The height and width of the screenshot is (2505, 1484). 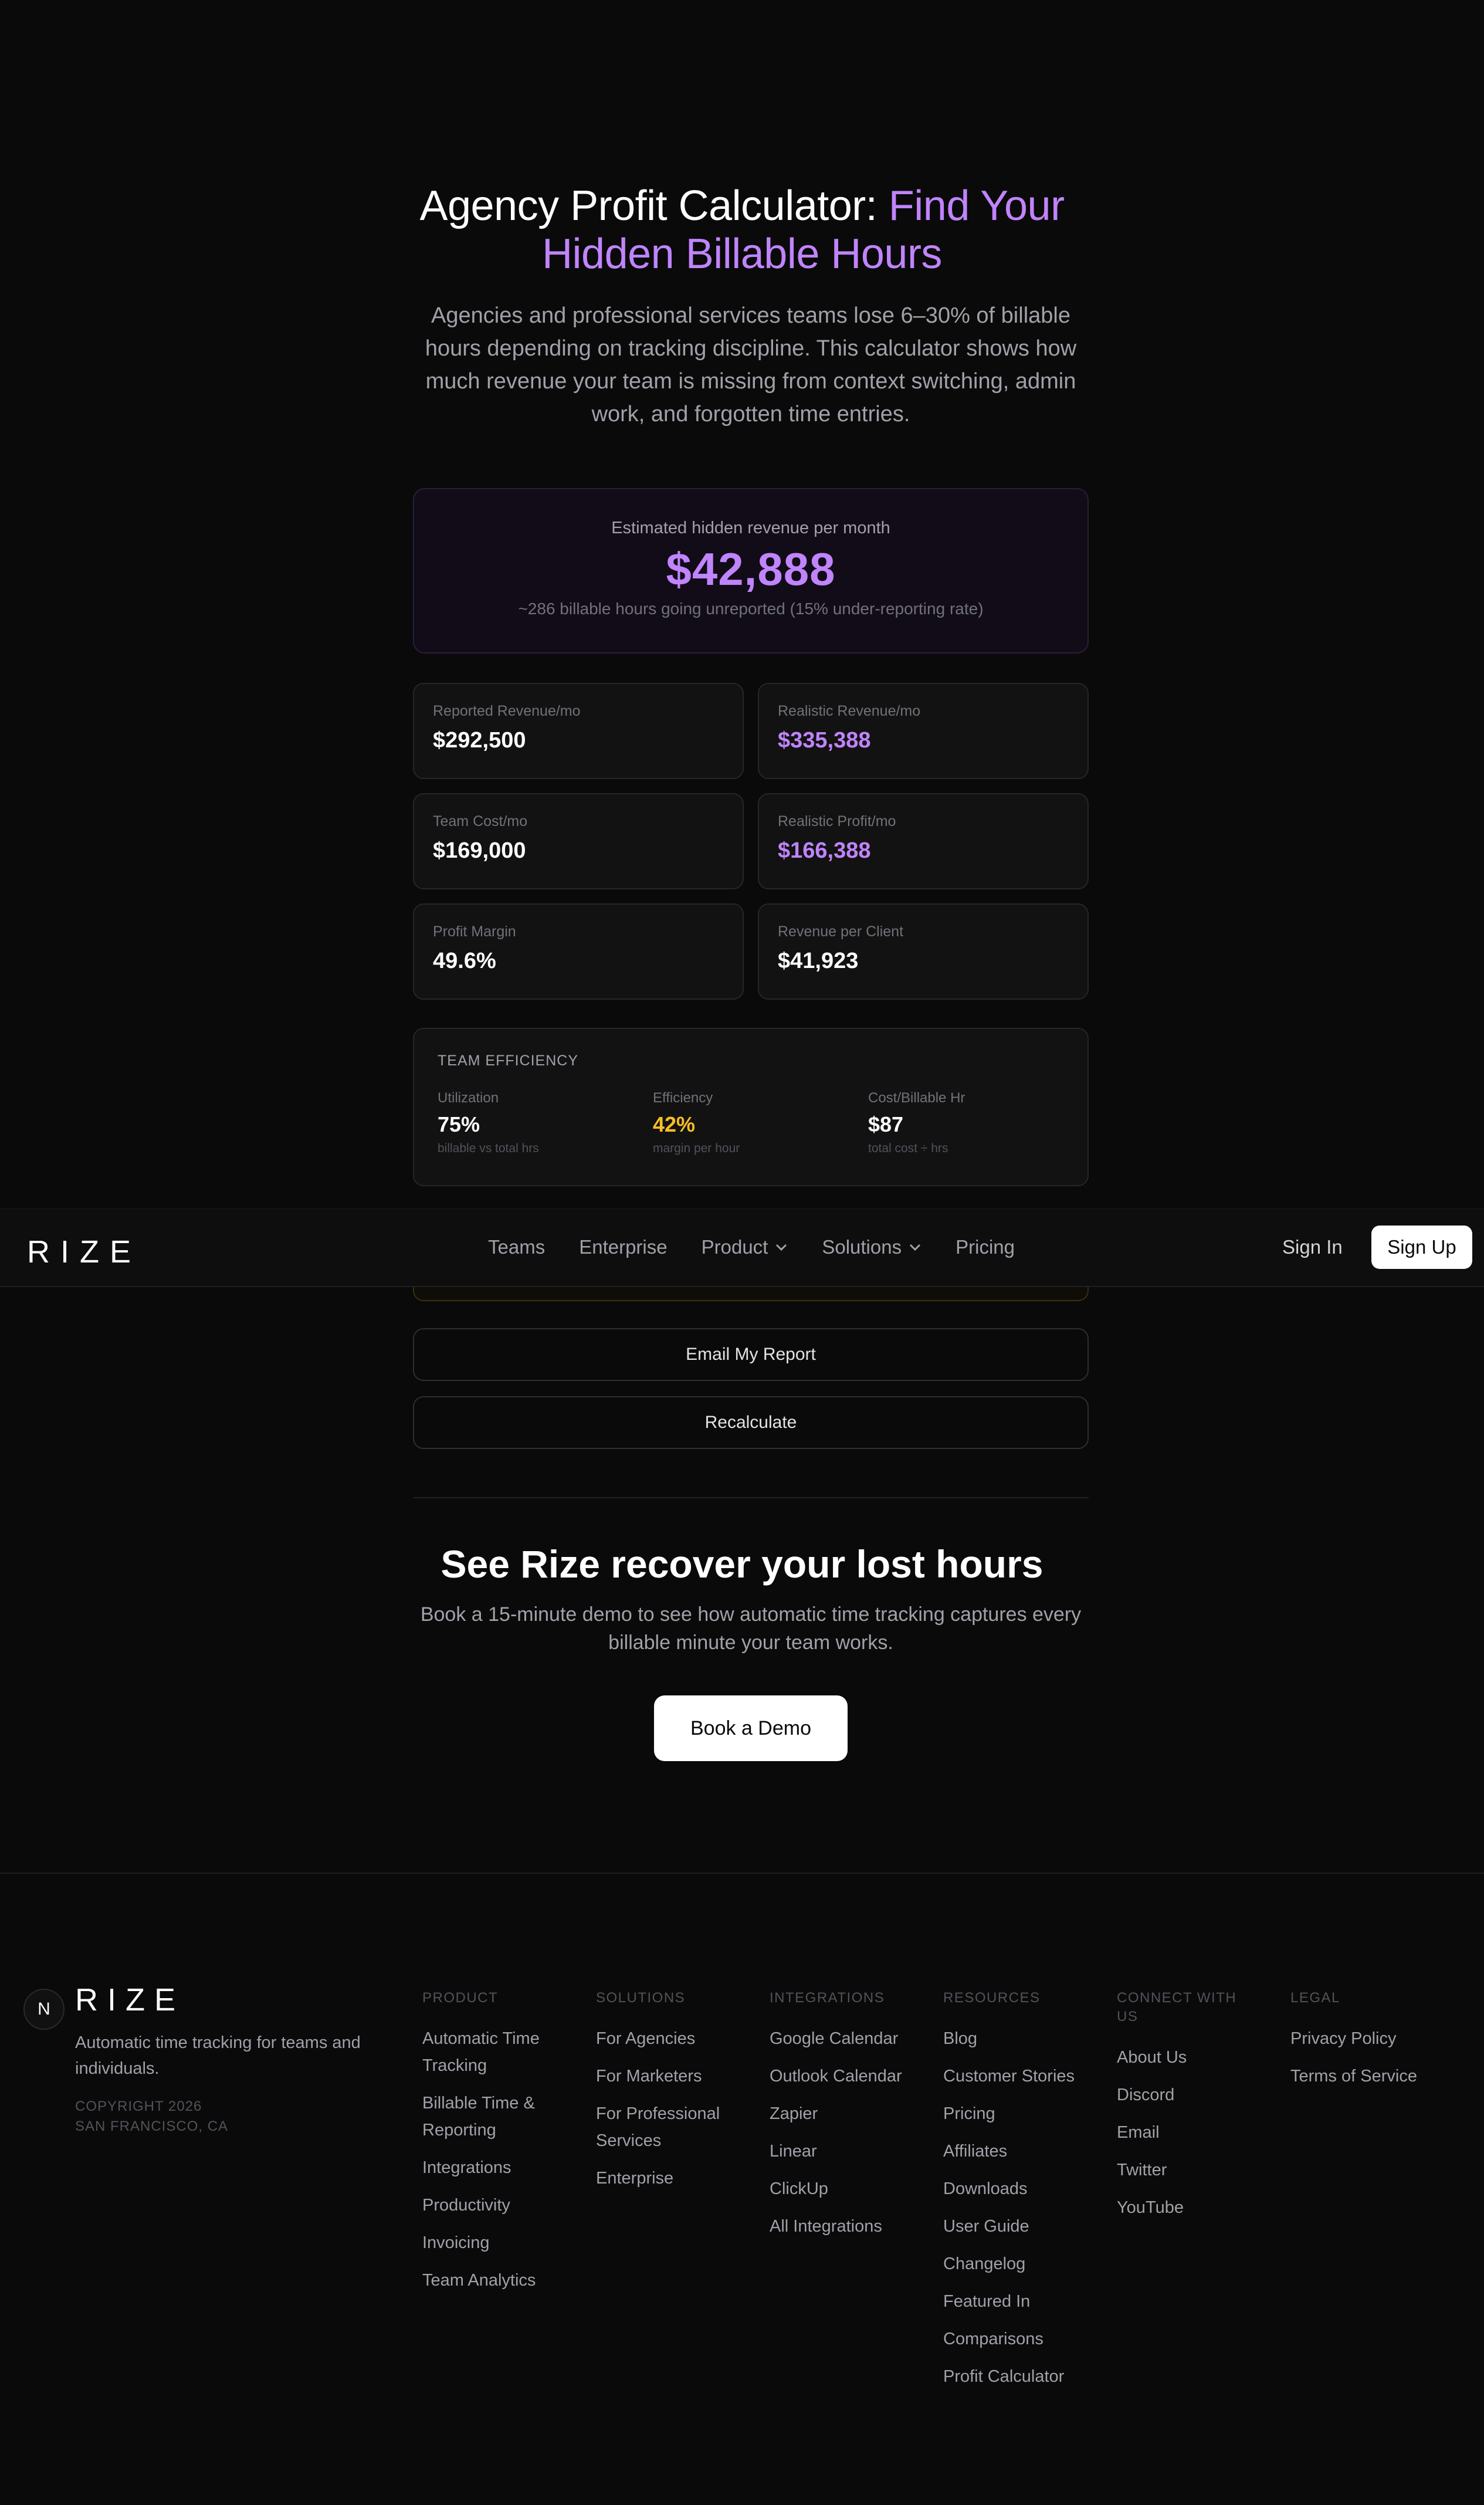 What do you see at coordinates (499, 2242) in the screenshot?
I see `footer-link: Invoicing` at bounding box center [499, 2242].